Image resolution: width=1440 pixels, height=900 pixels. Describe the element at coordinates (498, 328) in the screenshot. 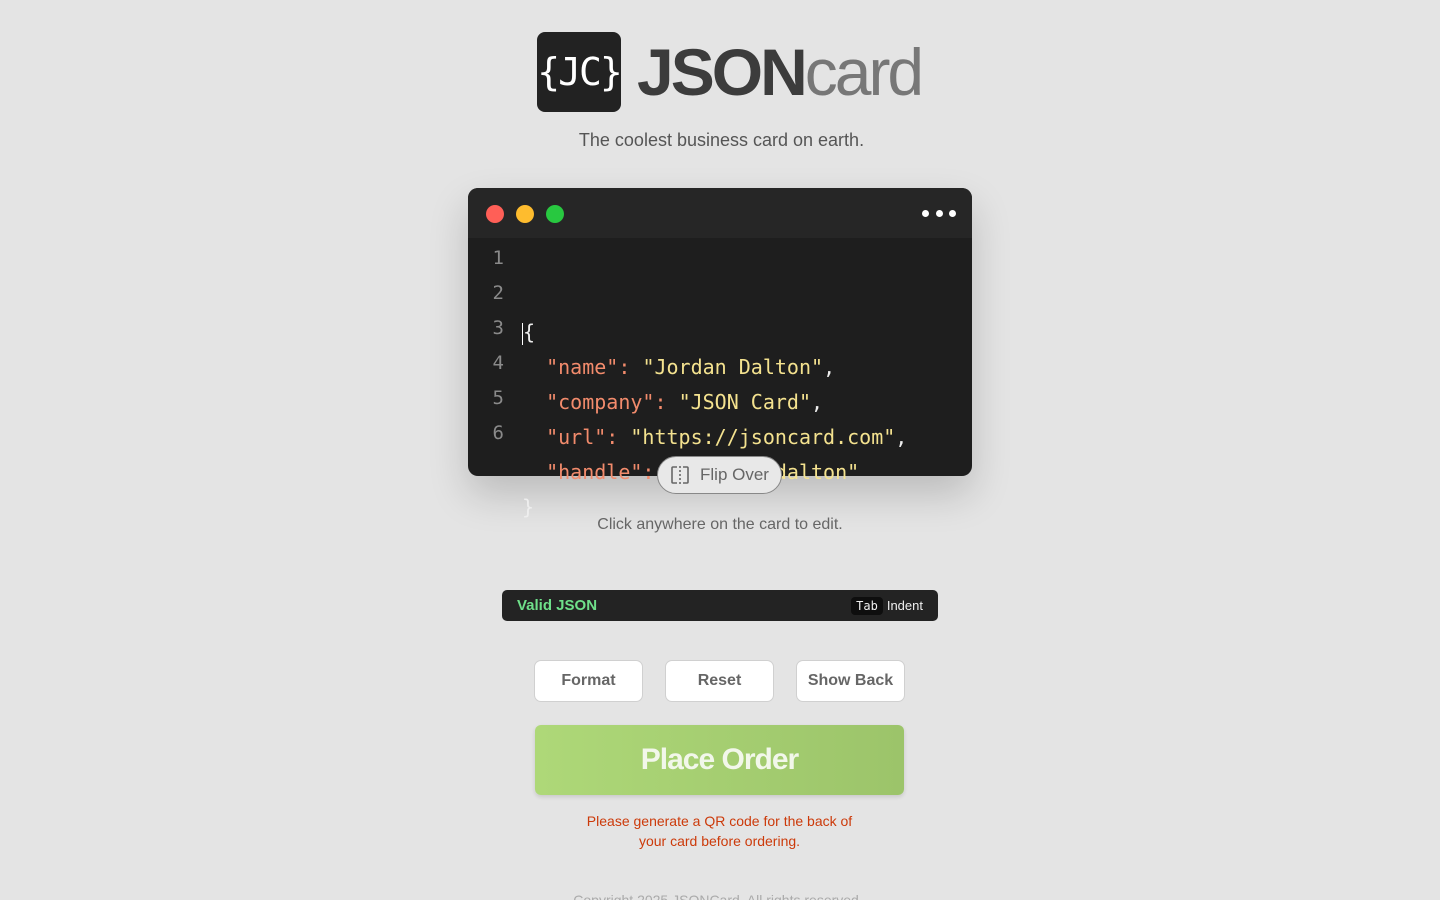

I see `line-number: 3` at that location.